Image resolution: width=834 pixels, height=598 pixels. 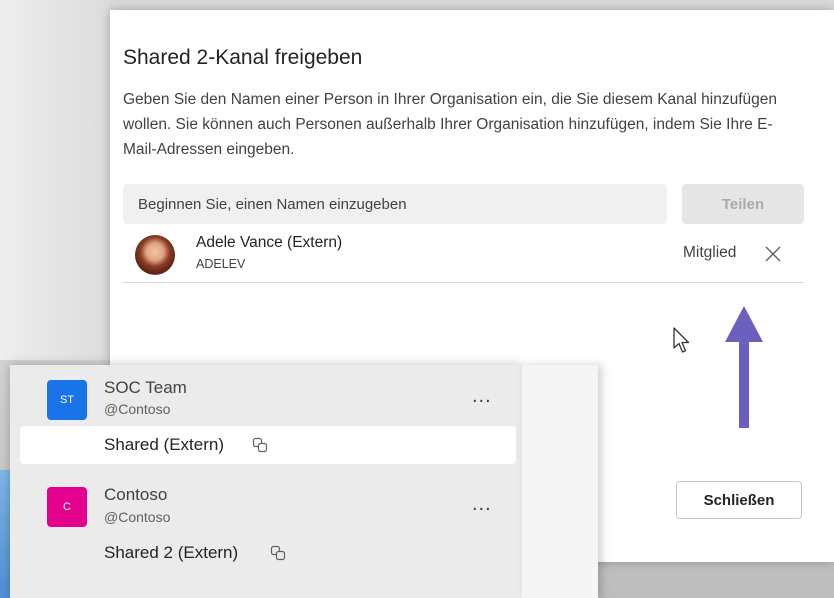 I want to click on member-avatar, so click(x=155, y=255).